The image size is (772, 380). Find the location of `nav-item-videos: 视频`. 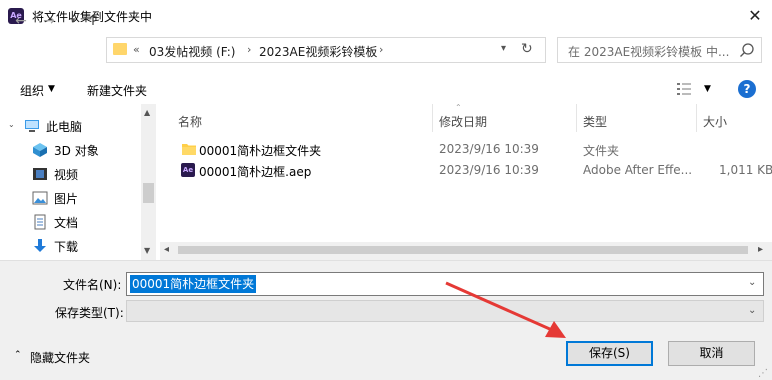

nav-item-videos: 视频 is located at coordinates (70, 174).